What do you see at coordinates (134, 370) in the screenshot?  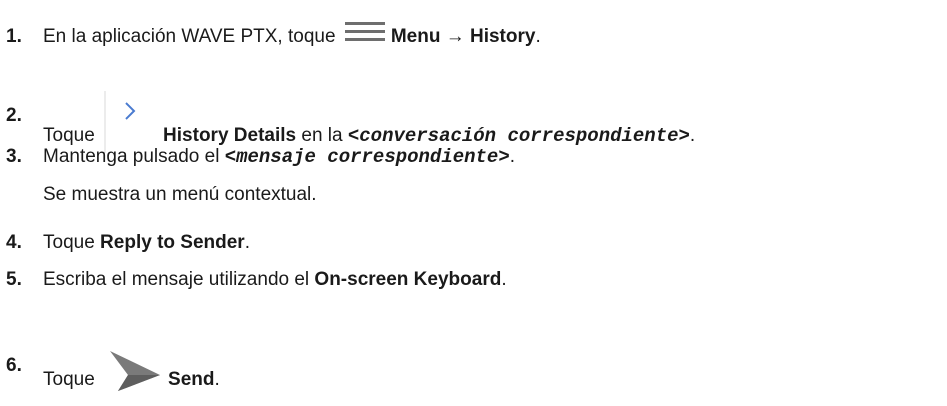 I see `send-arrow-icon` at bounding box center [134, 370].